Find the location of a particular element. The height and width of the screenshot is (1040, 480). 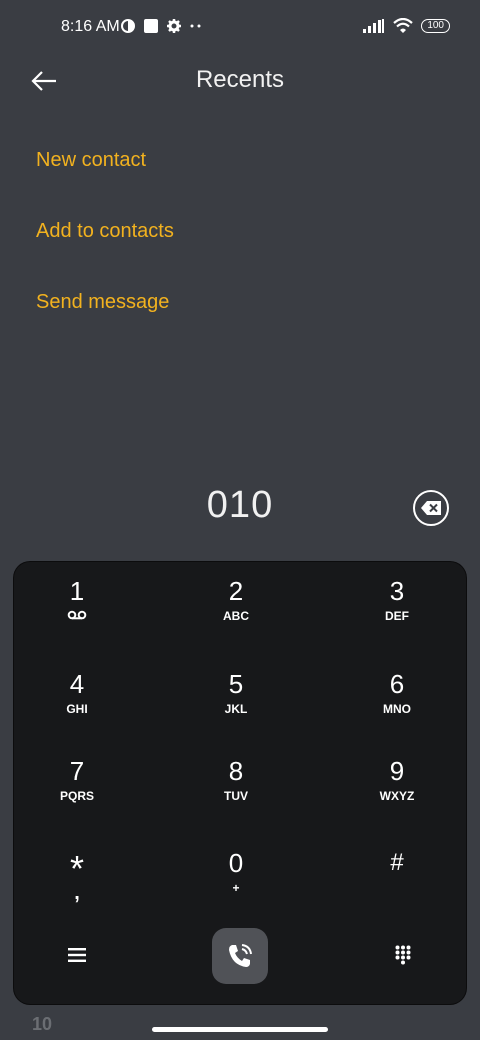

key-letters: + is located at coordinates (236, 888).